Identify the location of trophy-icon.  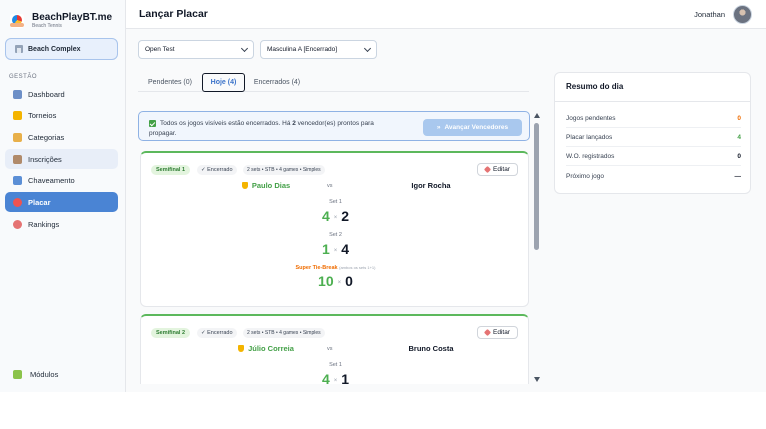
(17, 116).